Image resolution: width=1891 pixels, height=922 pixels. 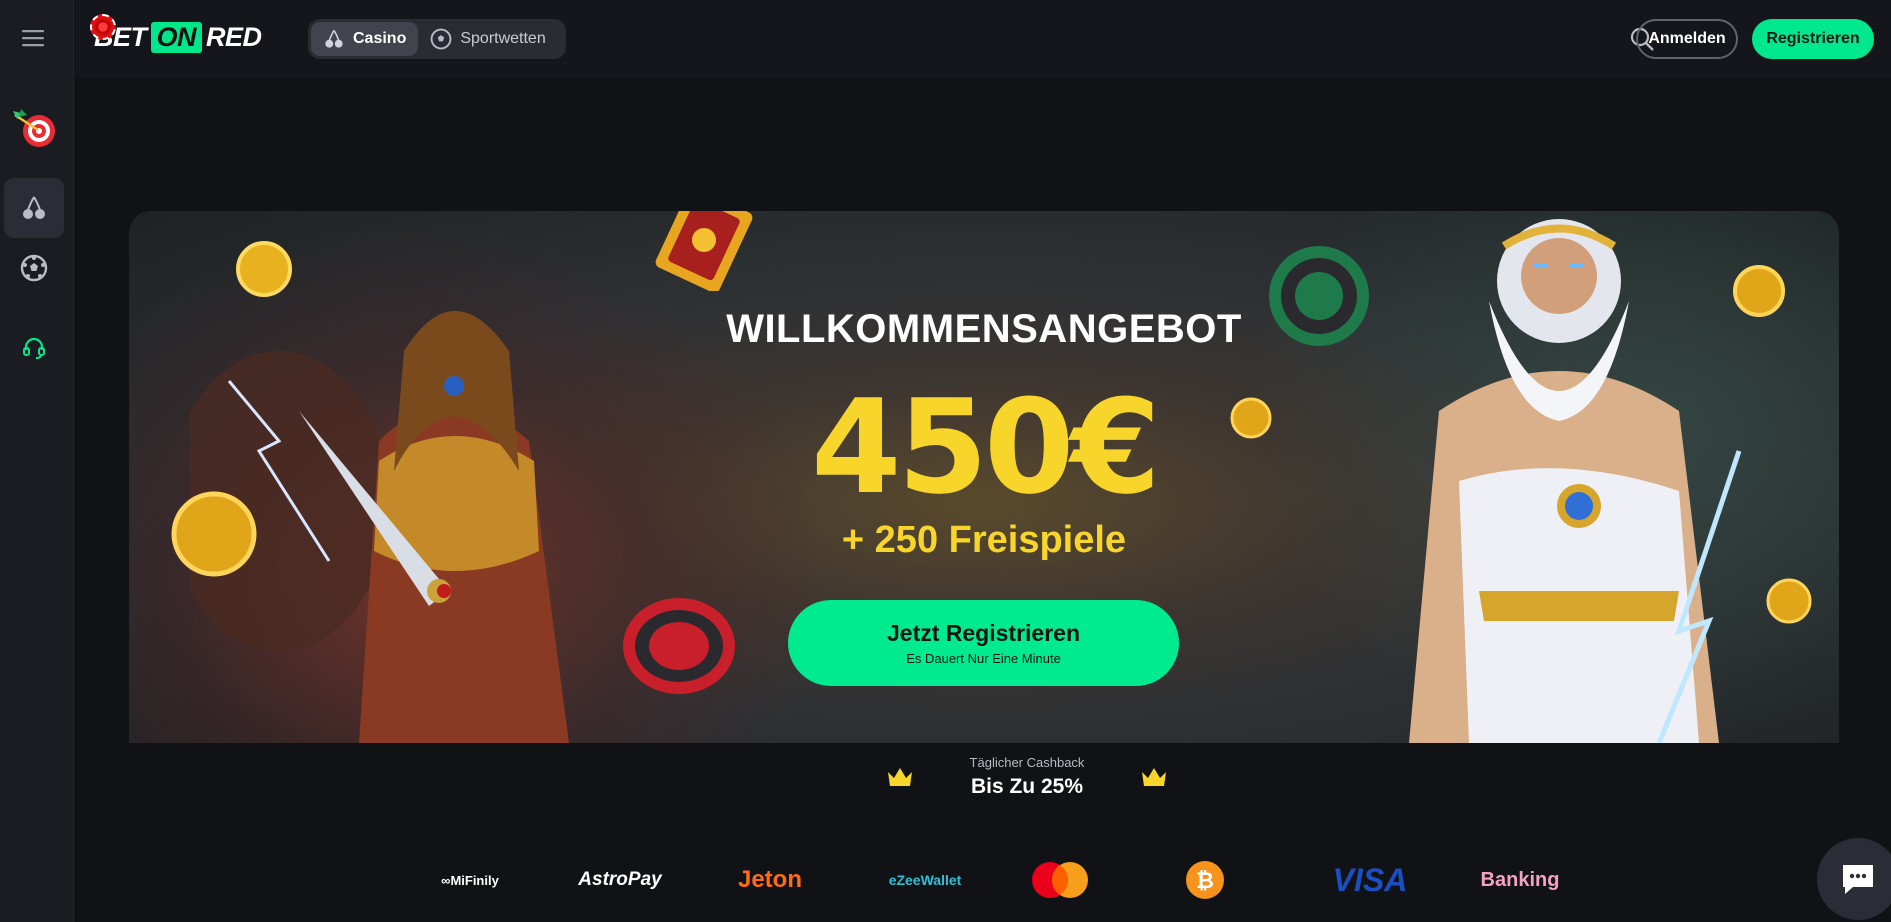 I want to click on menu-button, so click(x=34, y=38).